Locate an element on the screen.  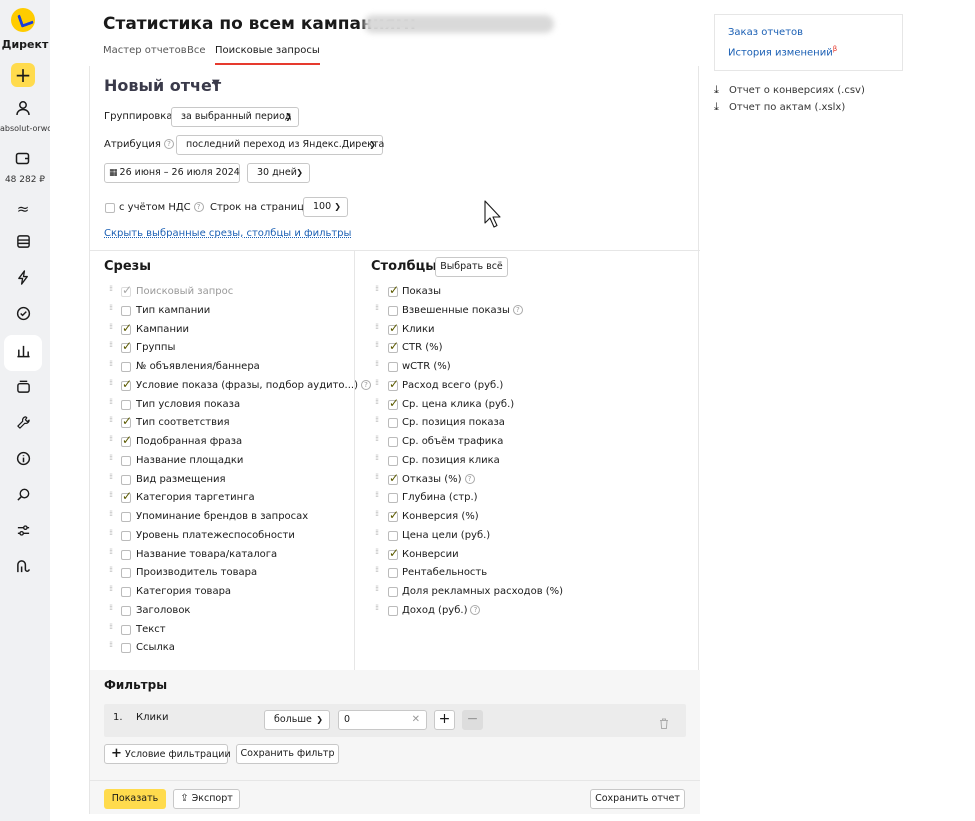
column-item-label: Взвешенные показы? is located at coordinates (462, 310).